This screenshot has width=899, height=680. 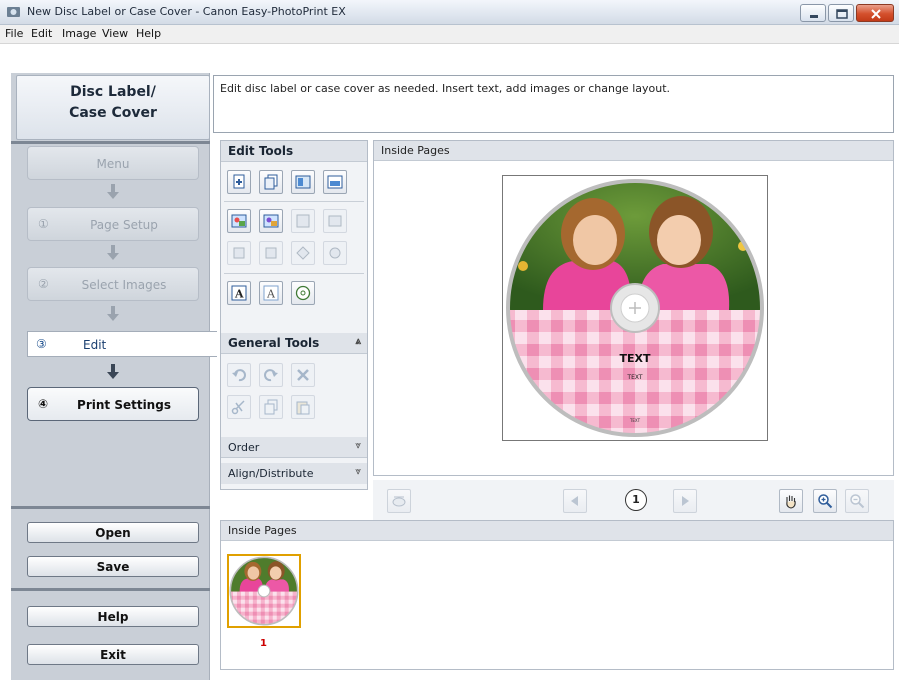 I want to click on open-button: Open, so click(x=113, y=532).